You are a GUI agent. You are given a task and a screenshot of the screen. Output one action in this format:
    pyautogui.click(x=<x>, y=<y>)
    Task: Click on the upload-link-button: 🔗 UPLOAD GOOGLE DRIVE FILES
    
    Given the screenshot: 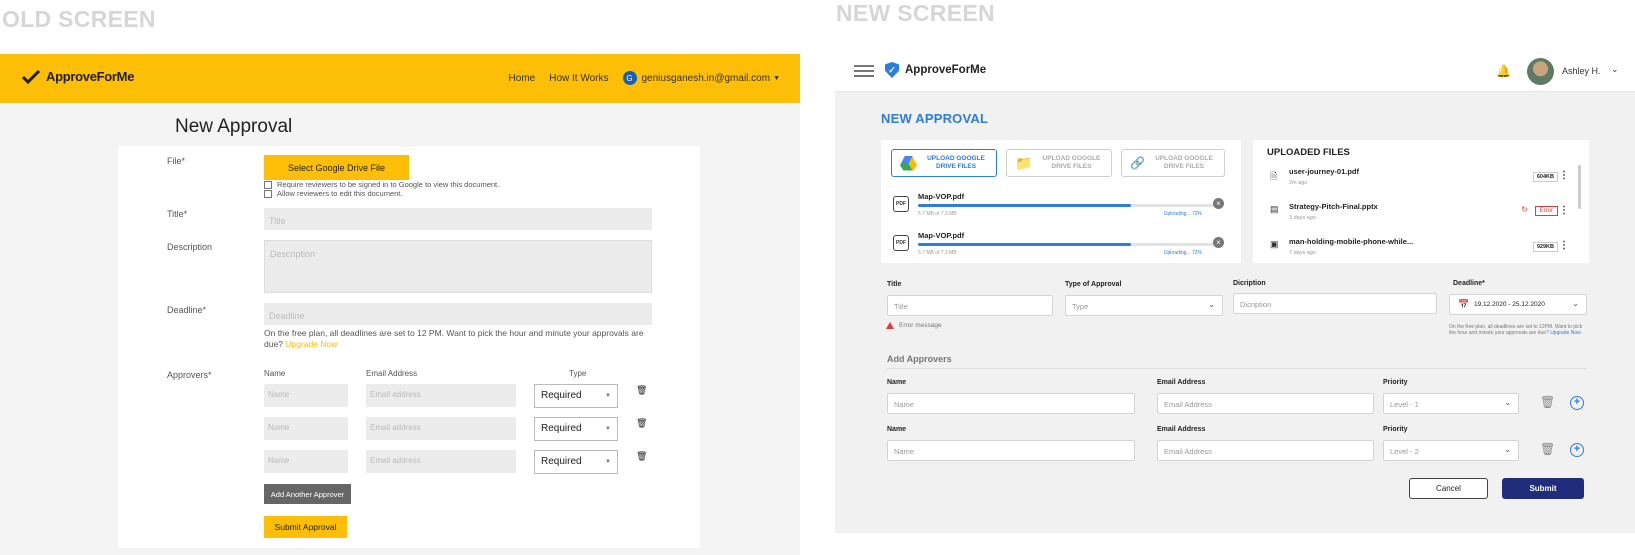 What is the action you would take?
    pyautogui.click(x=1173, y=163)
    